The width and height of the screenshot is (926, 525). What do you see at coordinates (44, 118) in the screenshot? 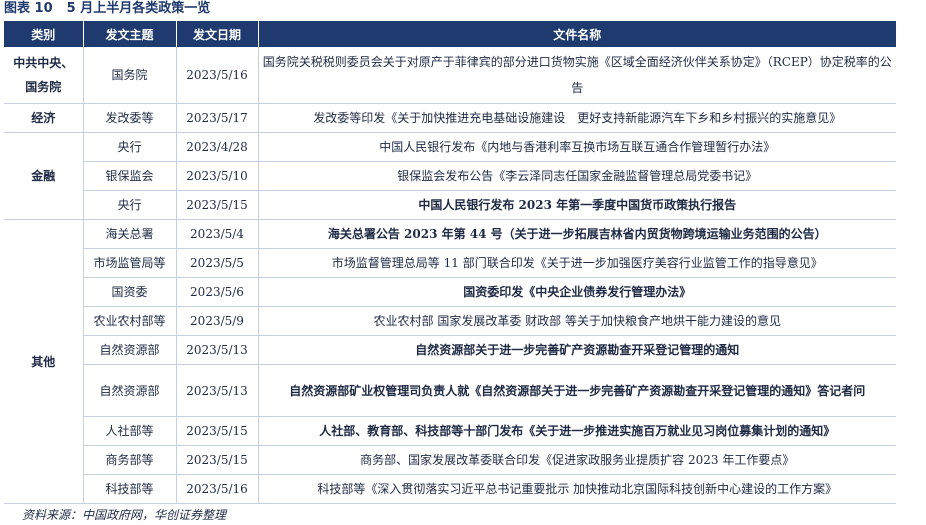
I see `category-cell: 经济` at bounding box center [44, 118].